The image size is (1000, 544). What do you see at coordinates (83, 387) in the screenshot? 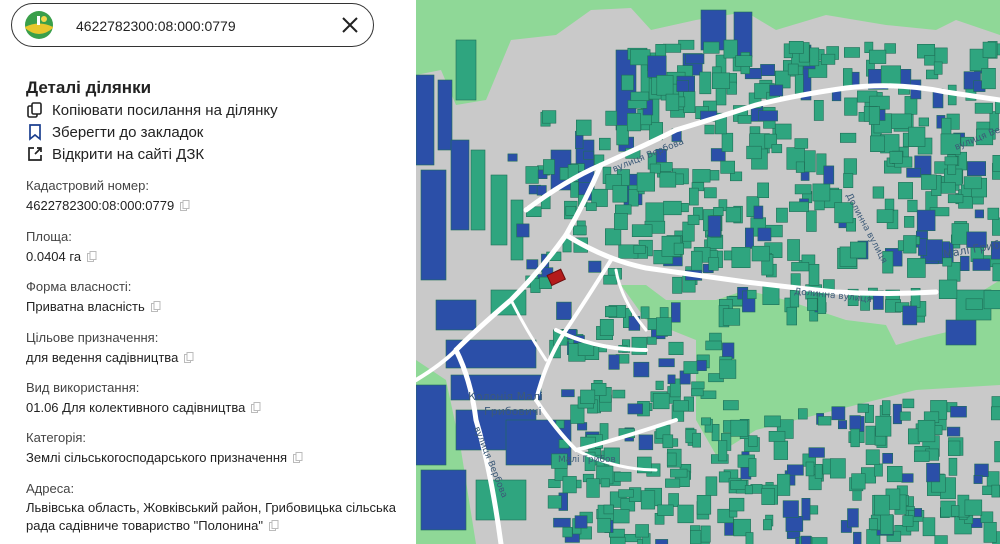
I see `usage-label: Вид використання:` at bounding box center [83, 387].